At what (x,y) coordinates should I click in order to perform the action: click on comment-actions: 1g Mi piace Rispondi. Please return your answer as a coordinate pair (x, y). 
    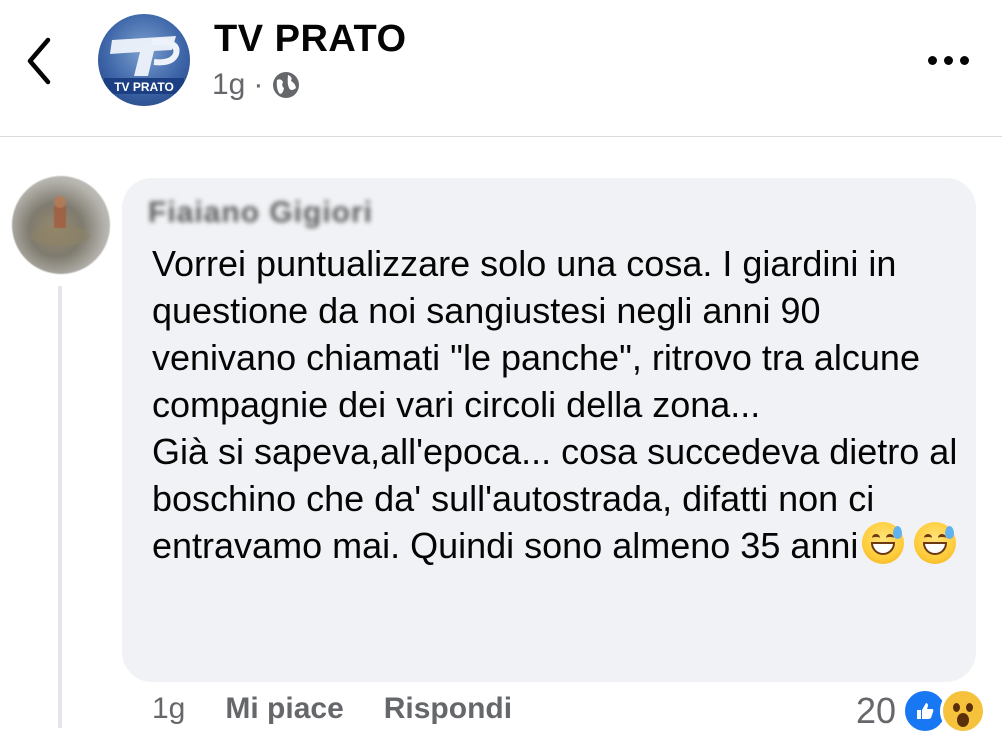
    Looking at the image, I should click on (332, 709).